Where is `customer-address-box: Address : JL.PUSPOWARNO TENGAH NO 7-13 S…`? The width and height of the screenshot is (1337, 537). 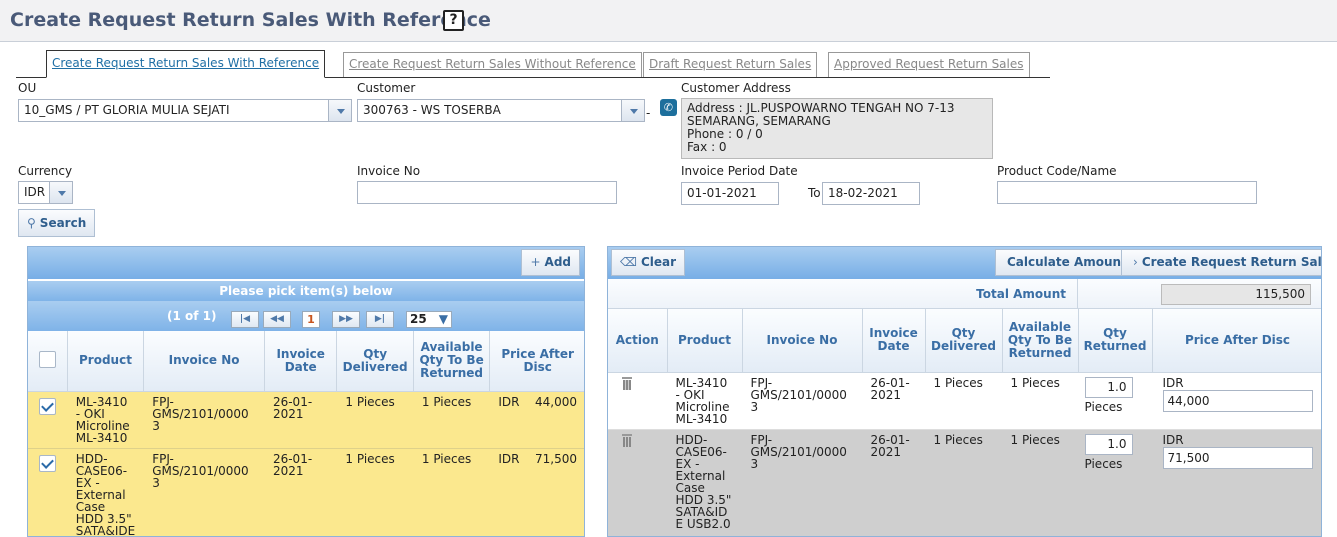 customer-address-box: Address : JL.PUSPOWARNO TENGAH NO 7-13 S… is located at coordinates (837, 128).